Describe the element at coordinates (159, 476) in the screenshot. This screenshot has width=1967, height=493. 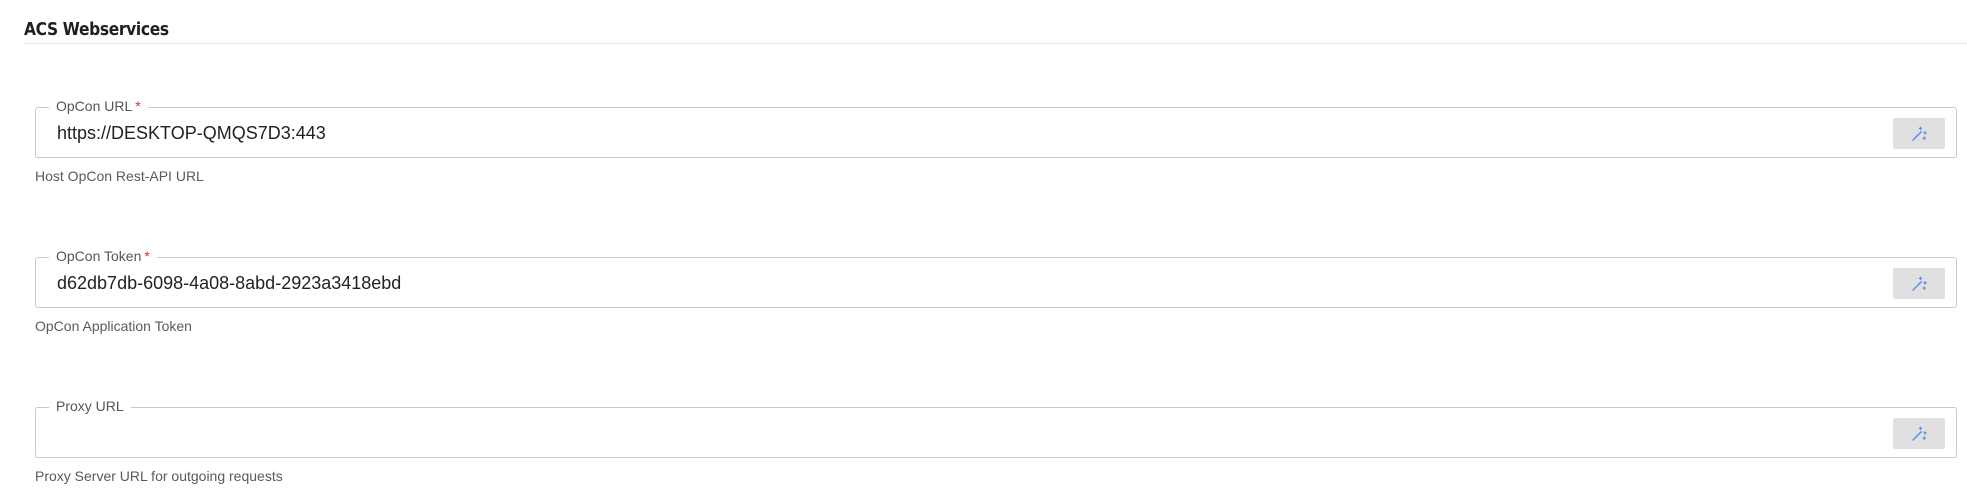
I see `proxy-url-hint: Proxy Server URL for outgoing requests` at that location.